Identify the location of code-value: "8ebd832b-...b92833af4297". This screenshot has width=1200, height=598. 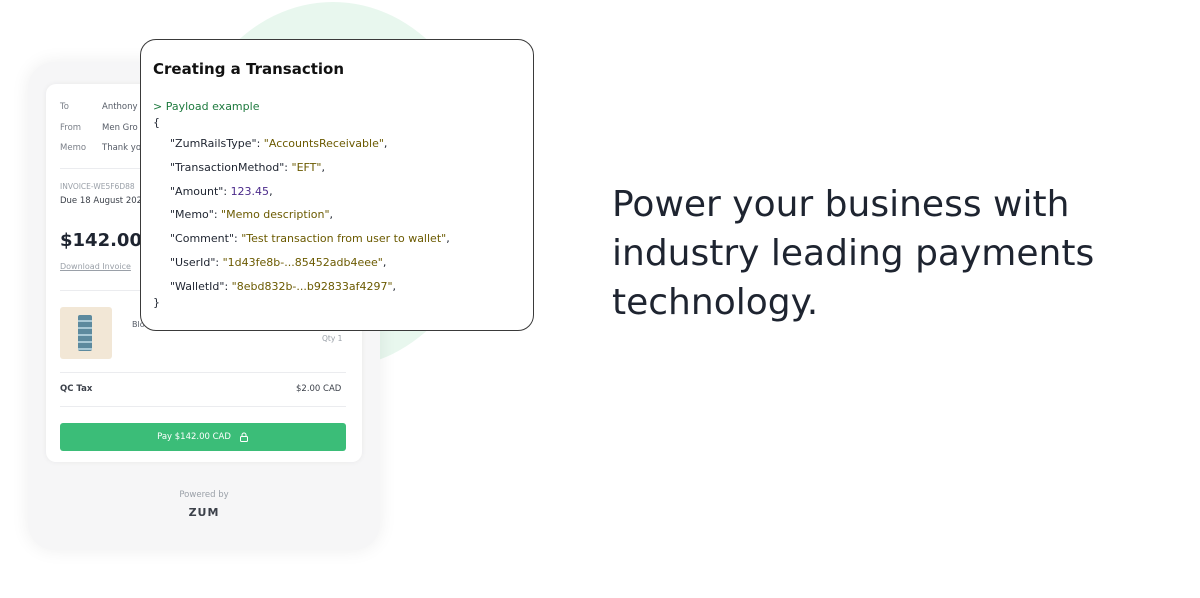
(312, 286).